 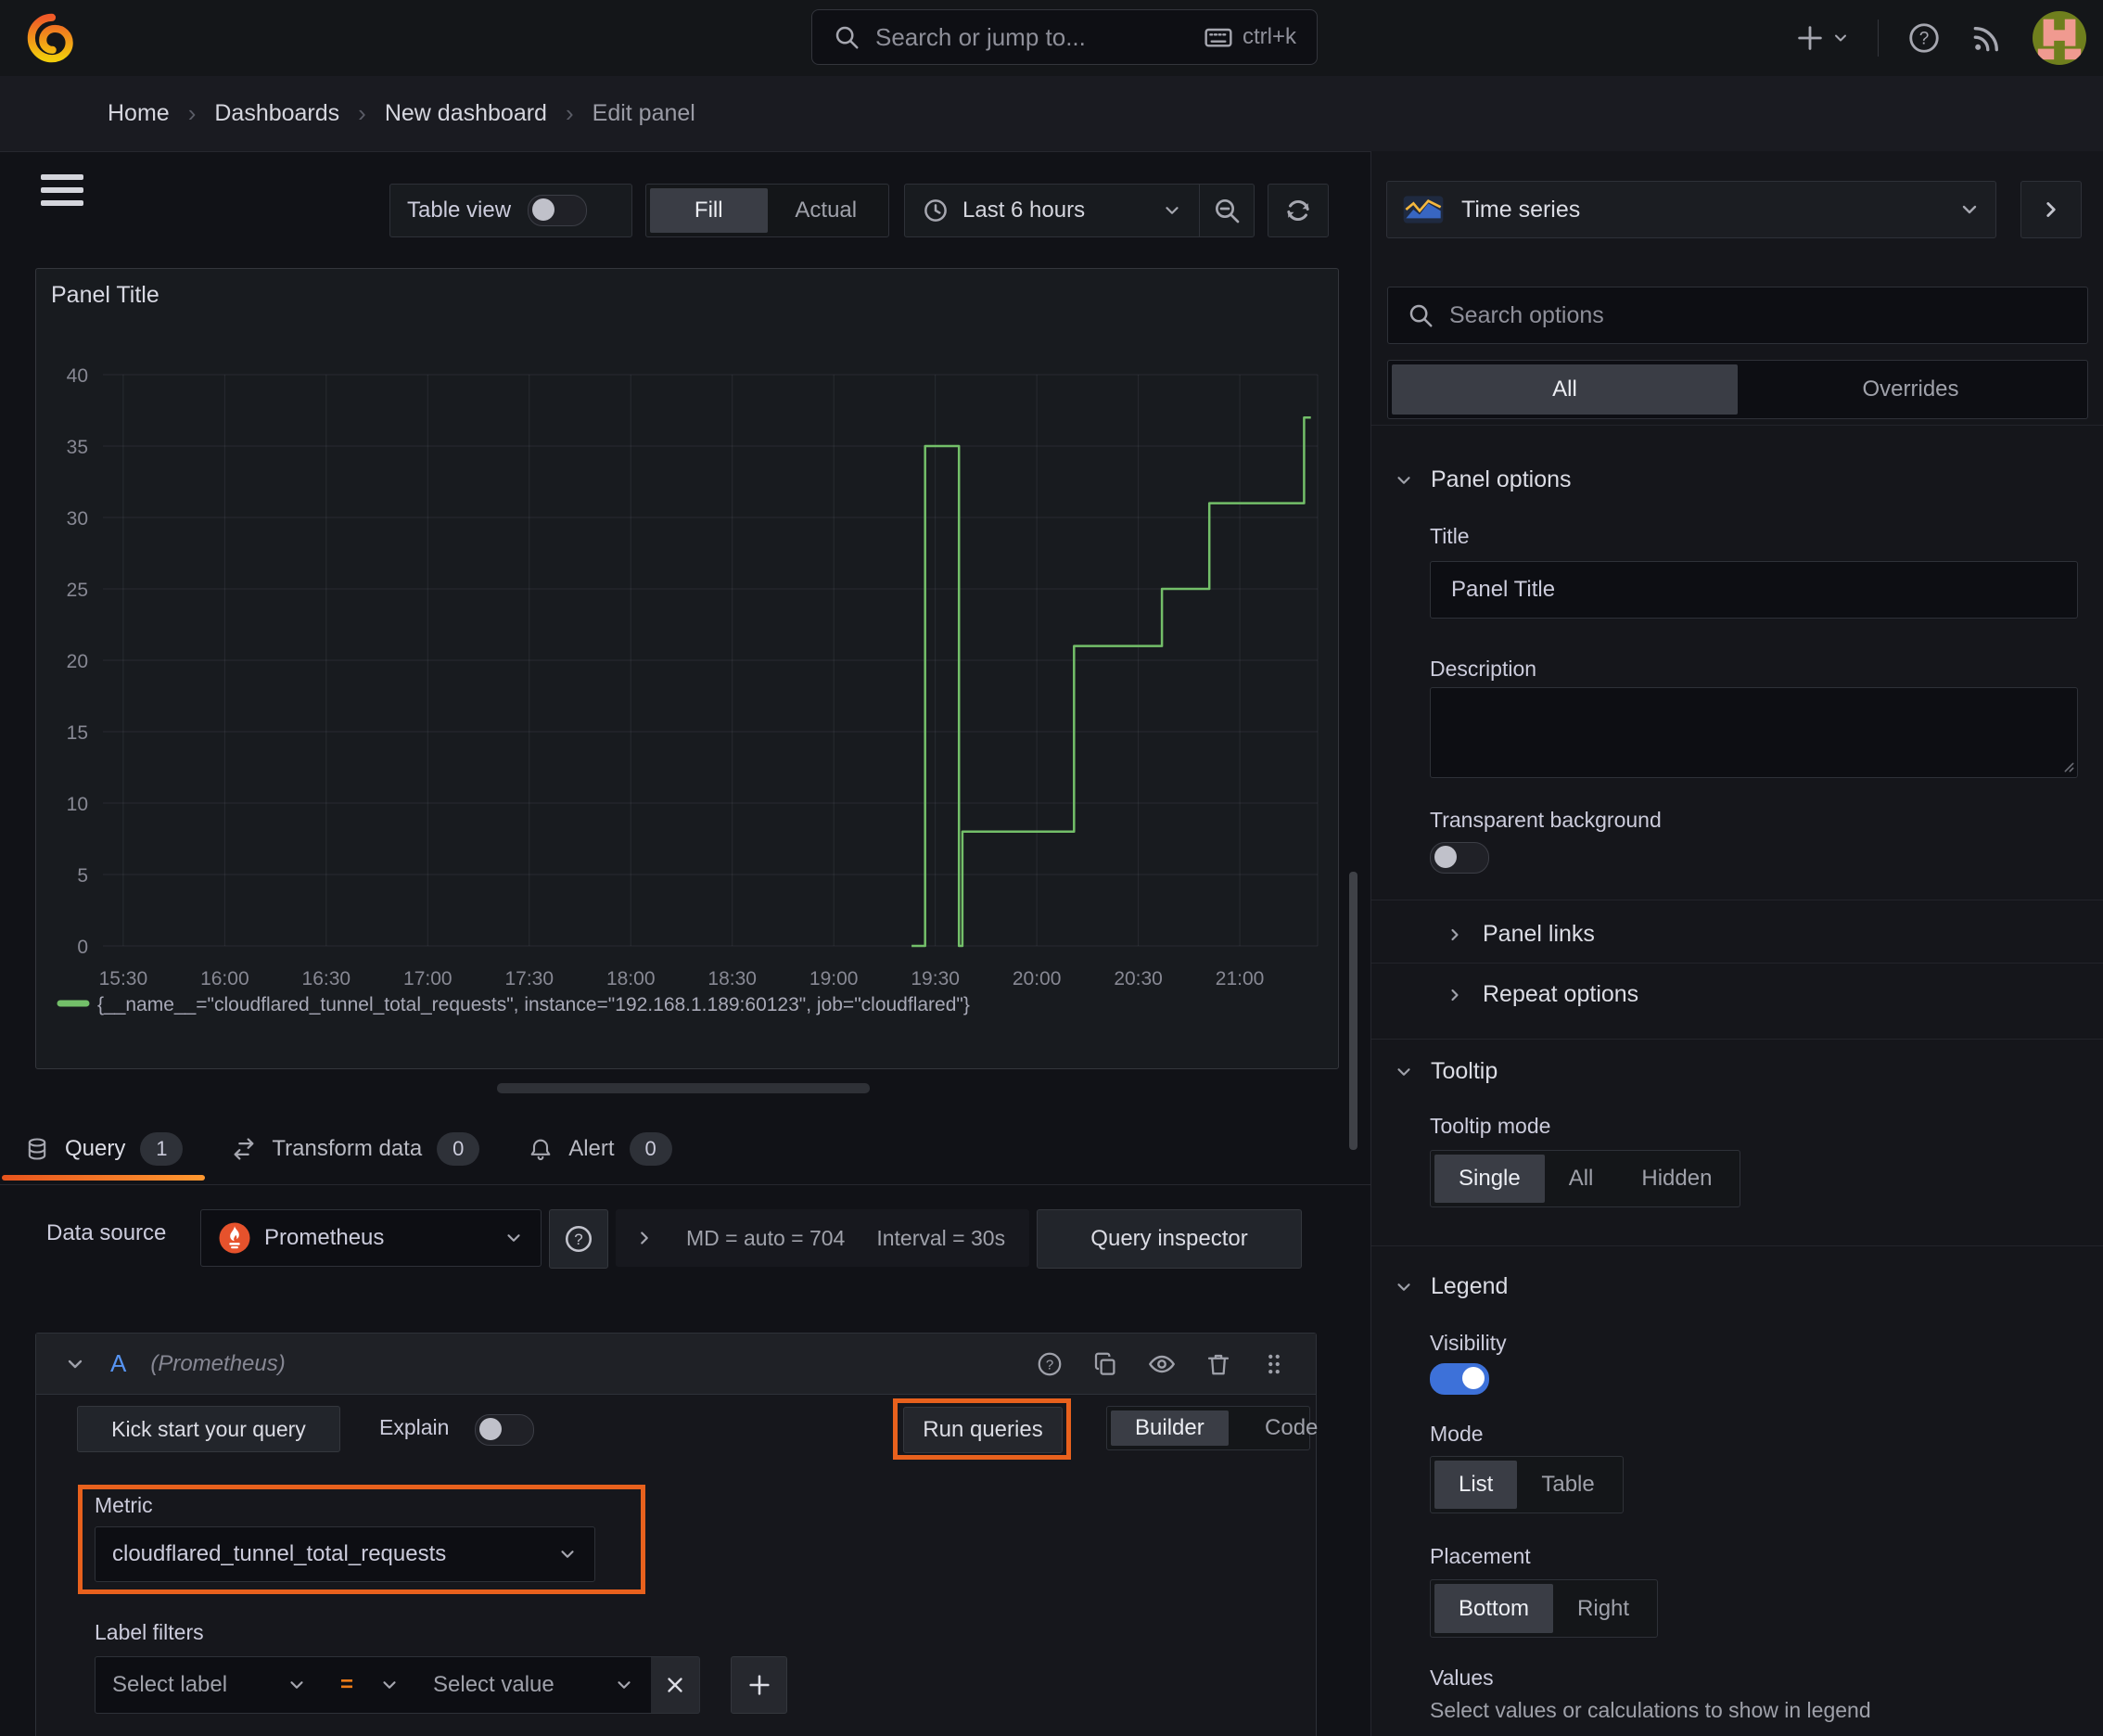 What do you see at coordinates (82, 948) in the screenshot?
I see `svg-text: 0` at bounding box center [82, 948].